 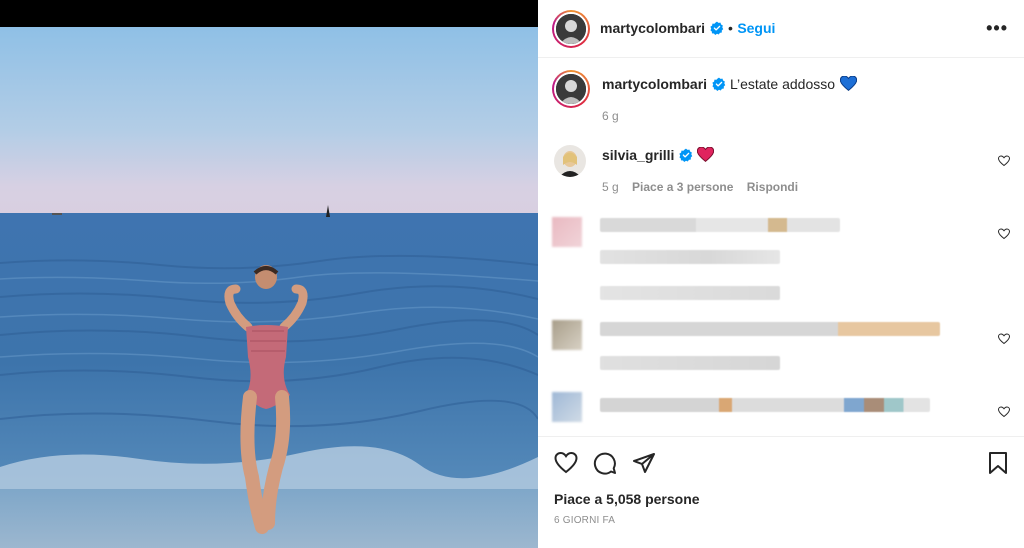 What do you see at coordinates (682, 187) in the screenshot?
I see `comment-likes: Piace a 3 persone` at bounding box center [682, 187].